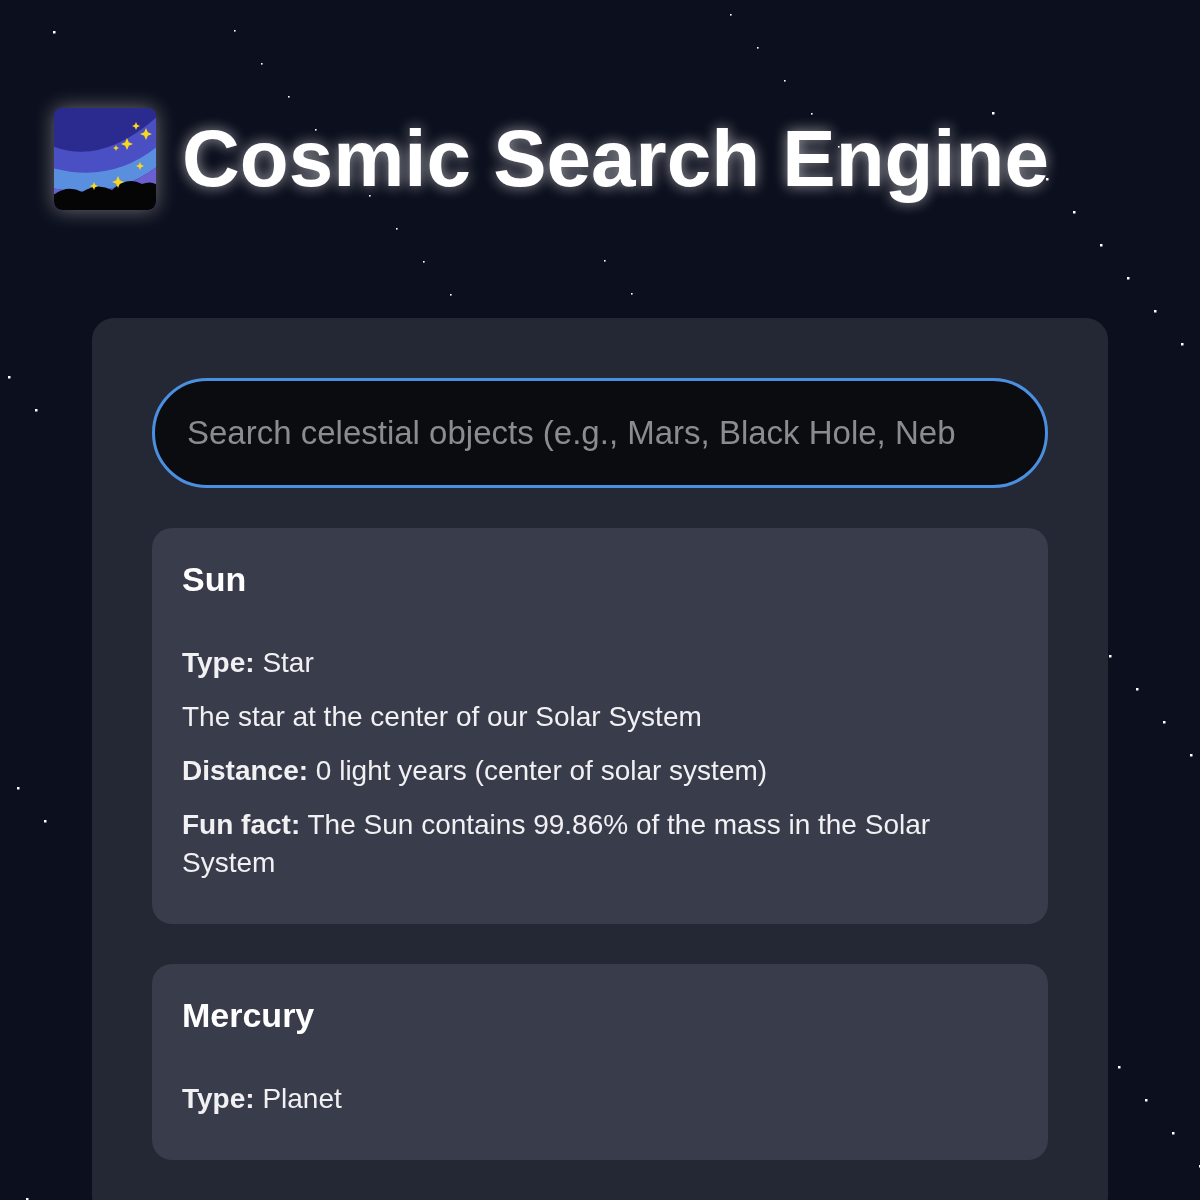 The height and width of the screenshot is (1200, 1200). I want to click on fact-text: Type: Planet, so click(262, 1099).